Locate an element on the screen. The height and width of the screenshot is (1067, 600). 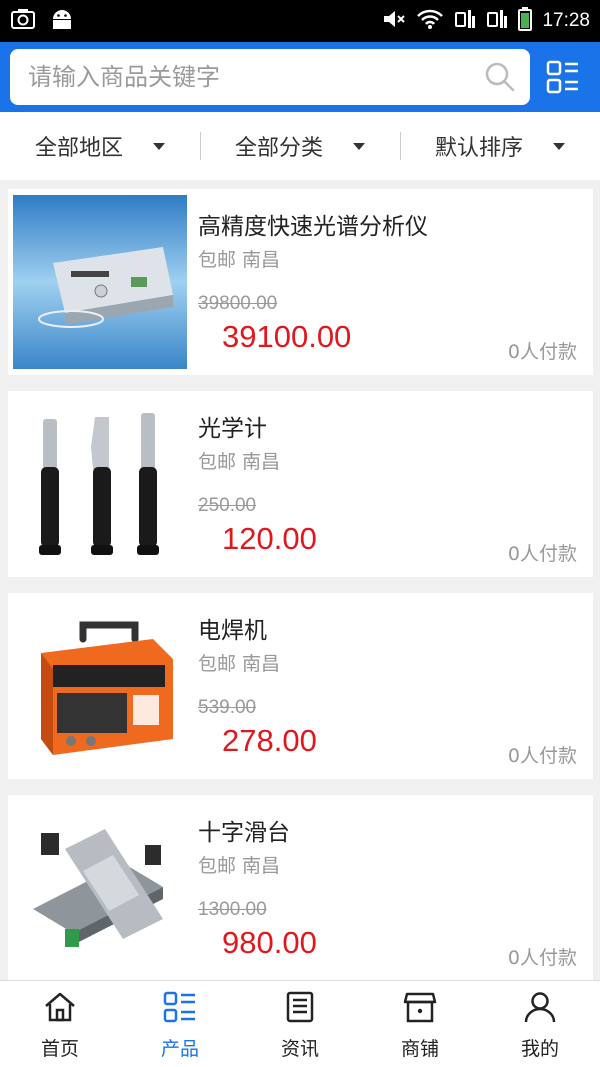
product-original-price: 250.00 is located at coordinates (227, 505).